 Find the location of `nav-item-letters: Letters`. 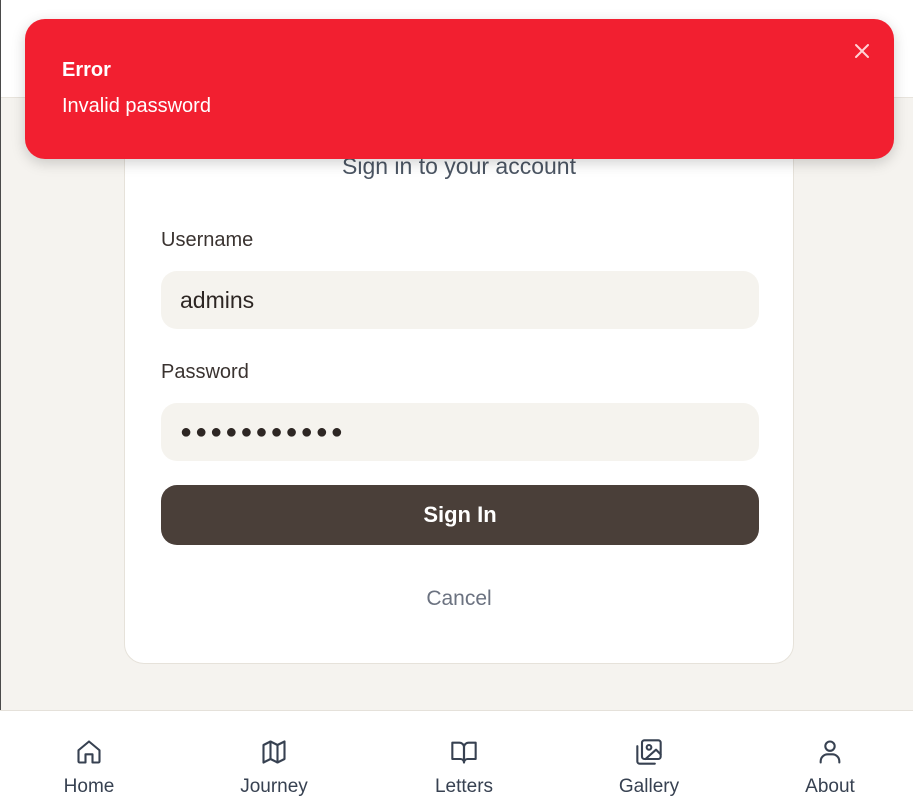

nav-item-letters: Letters is located at coordinates (464, 754).